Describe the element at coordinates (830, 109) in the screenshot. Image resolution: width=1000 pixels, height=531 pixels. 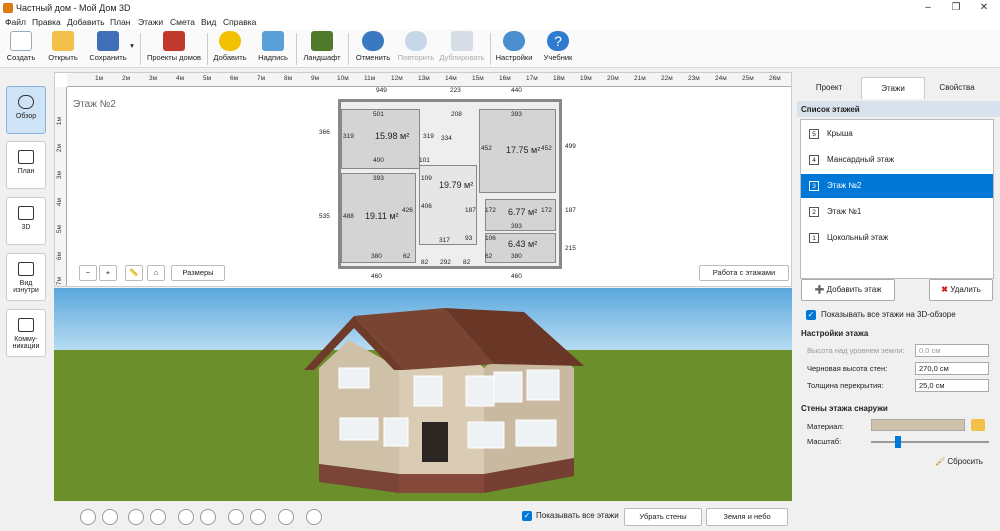
I see `floor-list-header: Список этажей` at that location.